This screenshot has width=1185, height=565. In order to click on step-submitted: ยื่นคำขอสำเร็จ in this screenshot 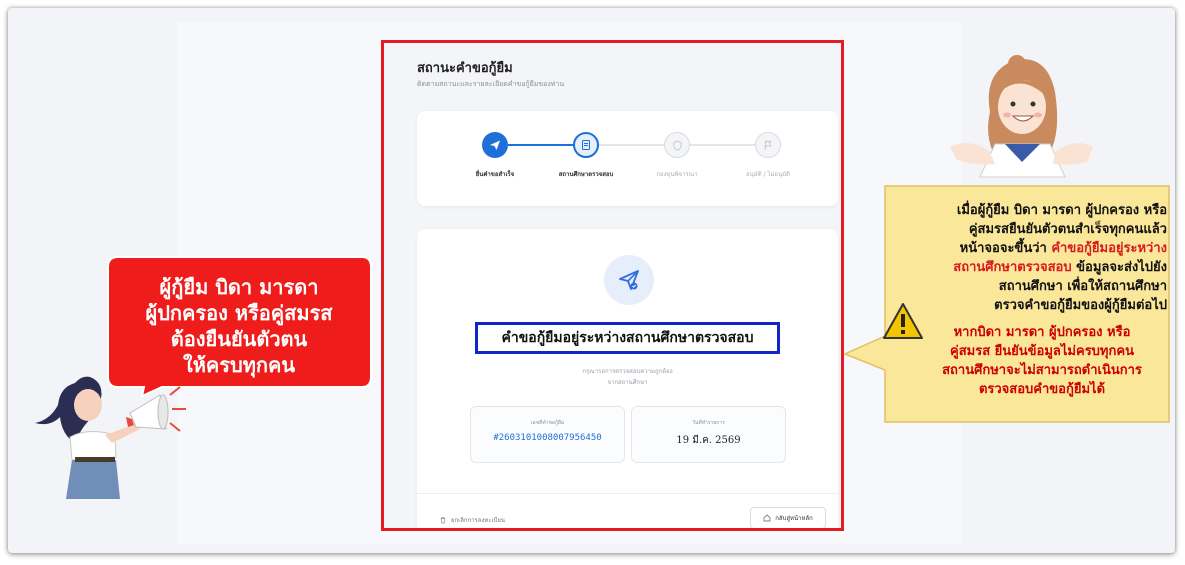, I will do `click(495, 155)`.